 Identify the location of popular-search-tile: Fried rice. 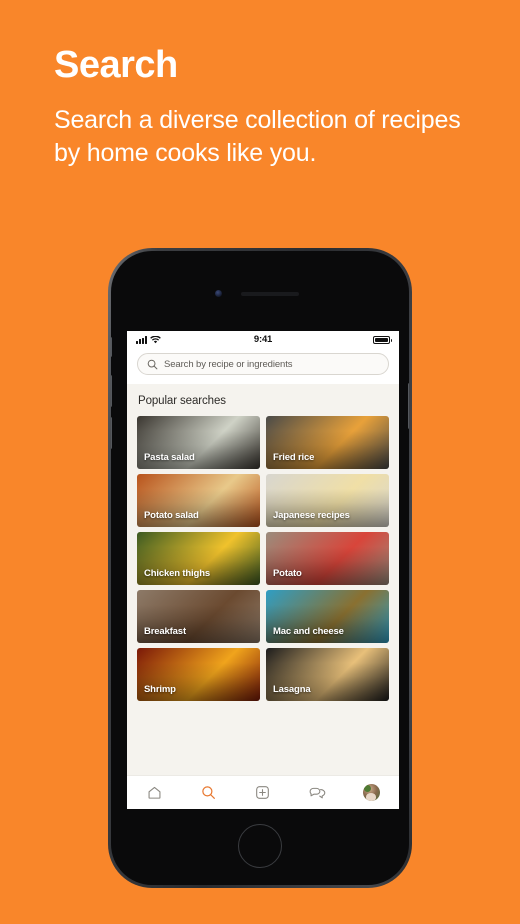
(327, 442).